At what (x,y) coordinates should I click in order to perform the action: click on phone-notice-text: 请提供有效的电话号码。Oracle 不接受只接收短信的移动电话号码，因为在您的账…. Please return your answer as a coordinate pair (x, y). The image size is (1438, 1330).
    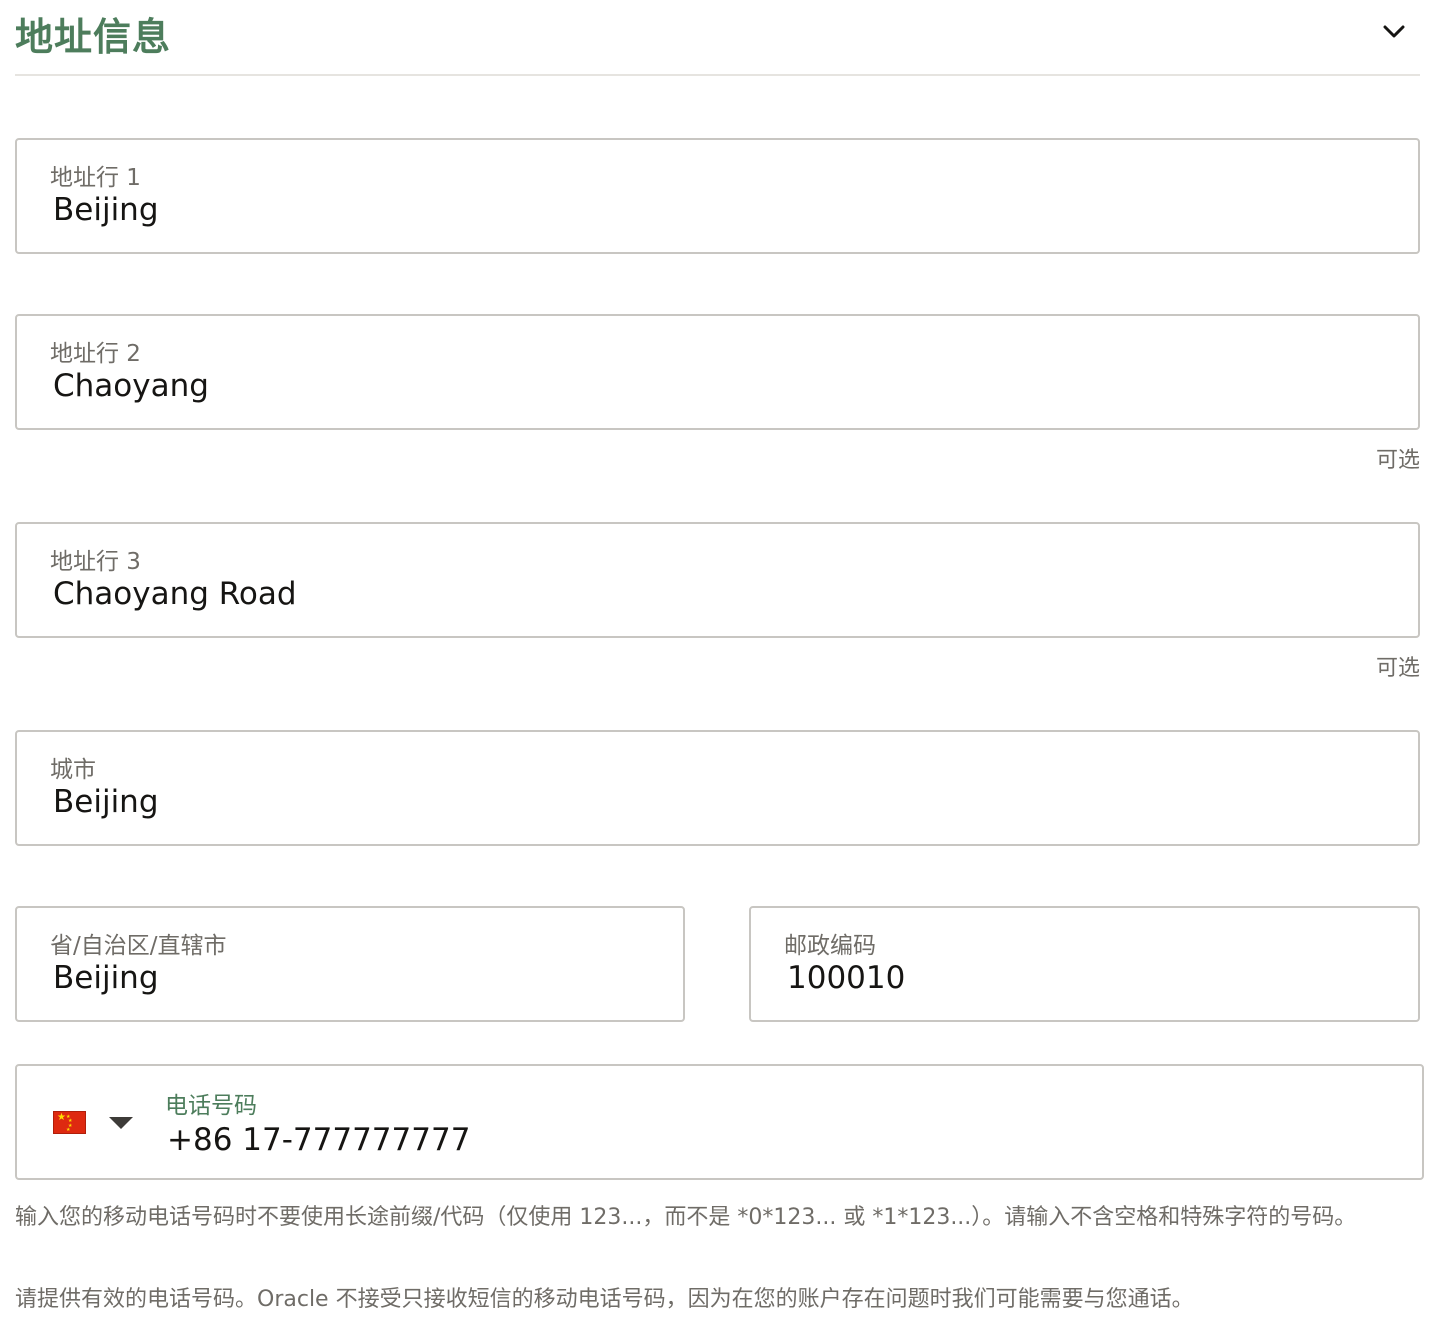
    Looking at the image, I should click on (604, 1299).